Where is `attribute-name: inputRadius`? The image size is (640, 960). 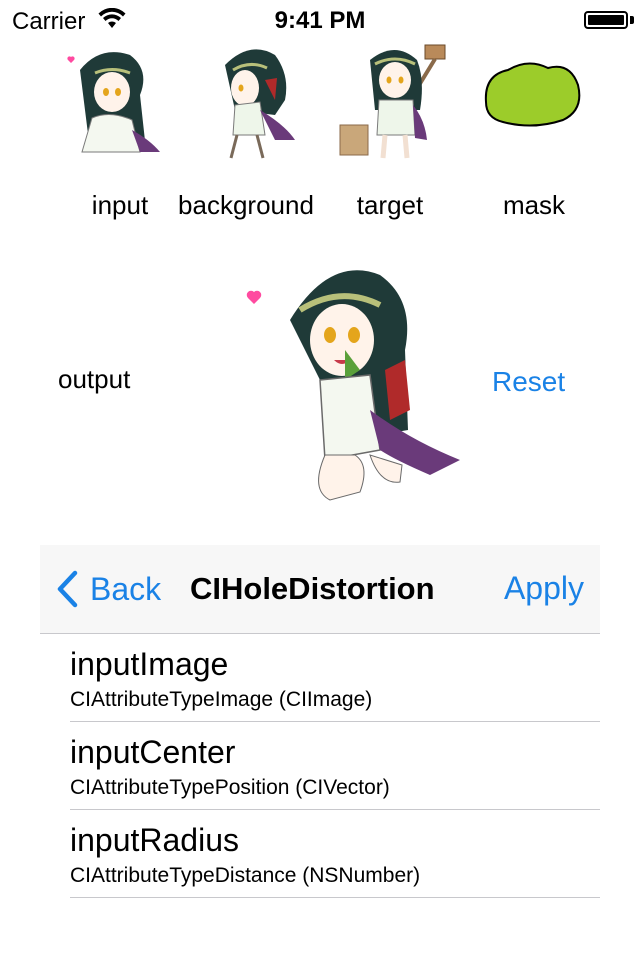 attribute-name: inputRadius is located at coordinates (154, 840).